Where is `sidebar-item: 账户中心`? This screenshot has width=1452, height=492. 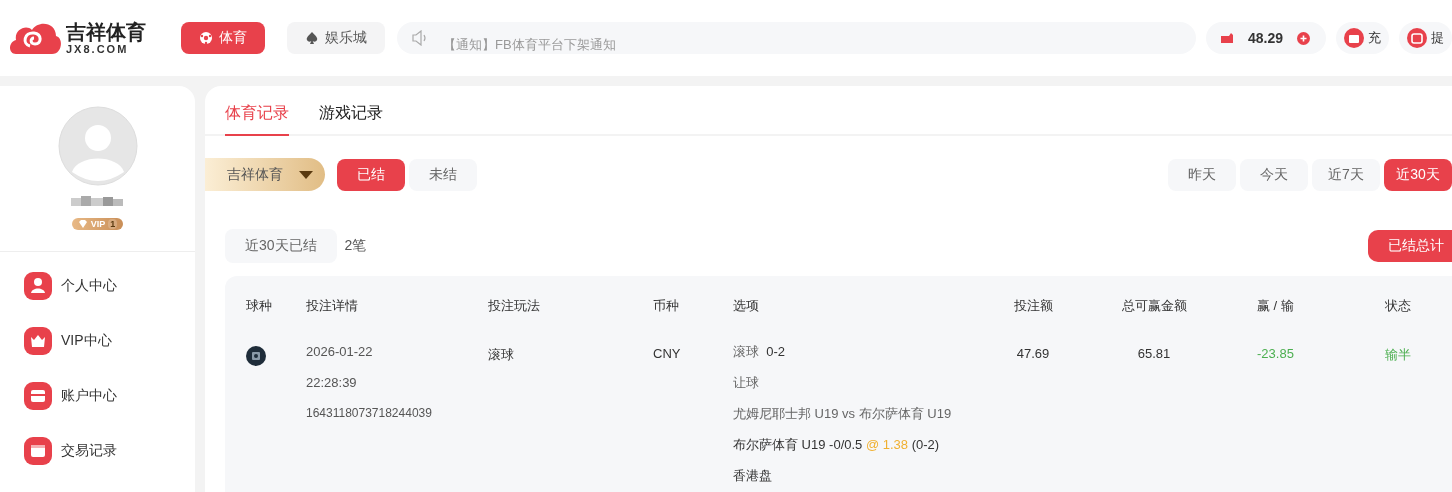 sidebar-item: 账户中心 is located at coordinates (109, 396).